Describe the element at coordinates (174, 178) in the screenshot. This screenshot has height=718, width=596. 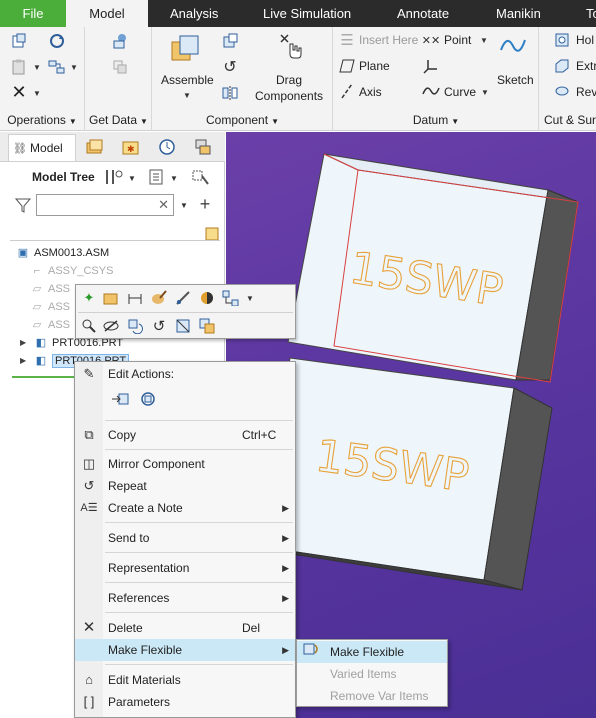
I see `show-dropdown-icon: ▼` at that location.